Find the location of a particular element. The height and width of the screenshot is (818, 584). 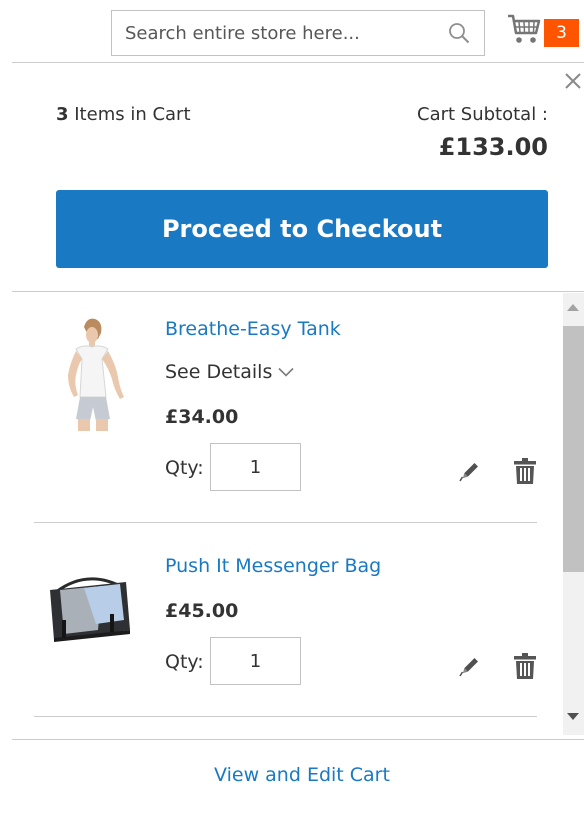

subtotal-label: Cart Subtotal : is located at coordinates (482, 114).